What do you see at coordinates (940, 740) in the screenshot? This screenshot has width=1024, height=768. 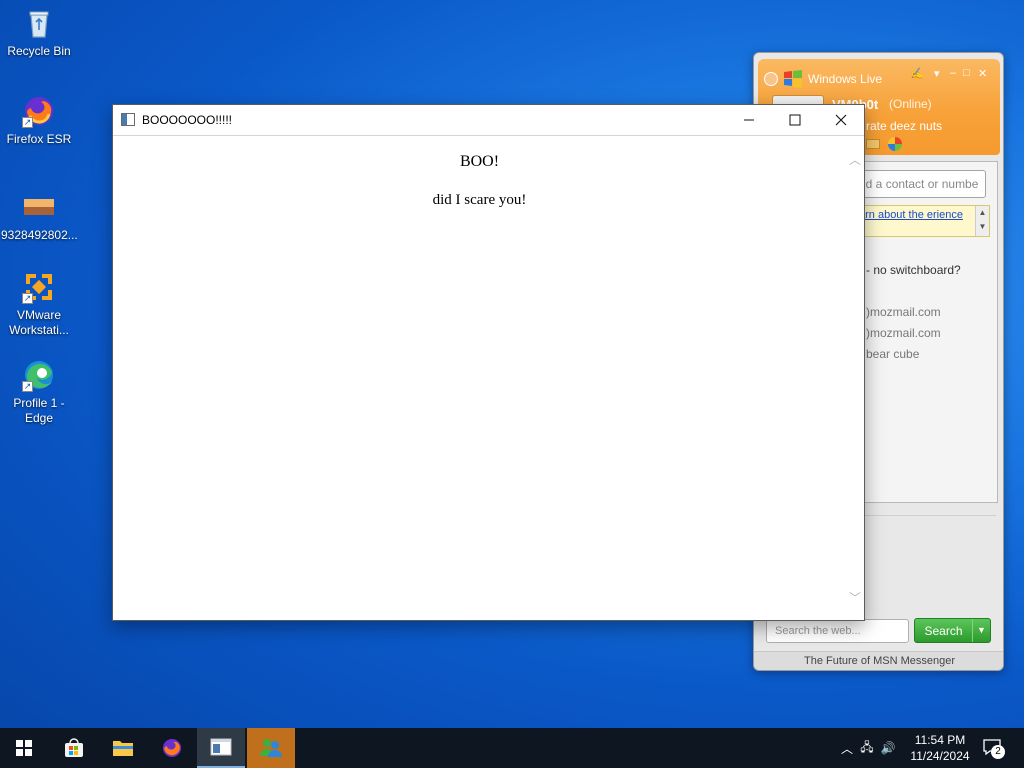 I see `clock-time: 11:54 PM` at bounding box center [940, 740].